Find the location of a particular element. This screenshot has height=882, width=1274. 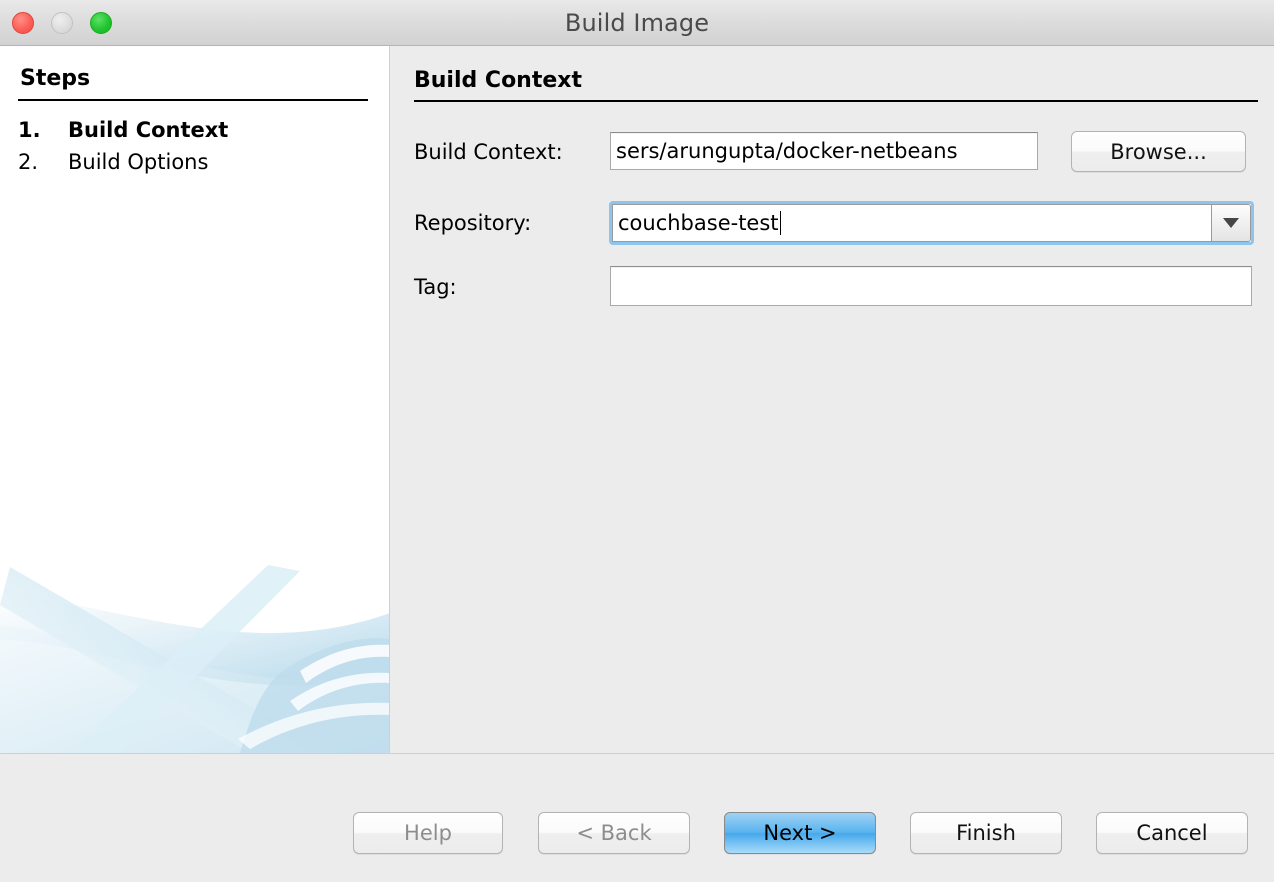

step-label: Build Options is located at coordinates (138, 162).